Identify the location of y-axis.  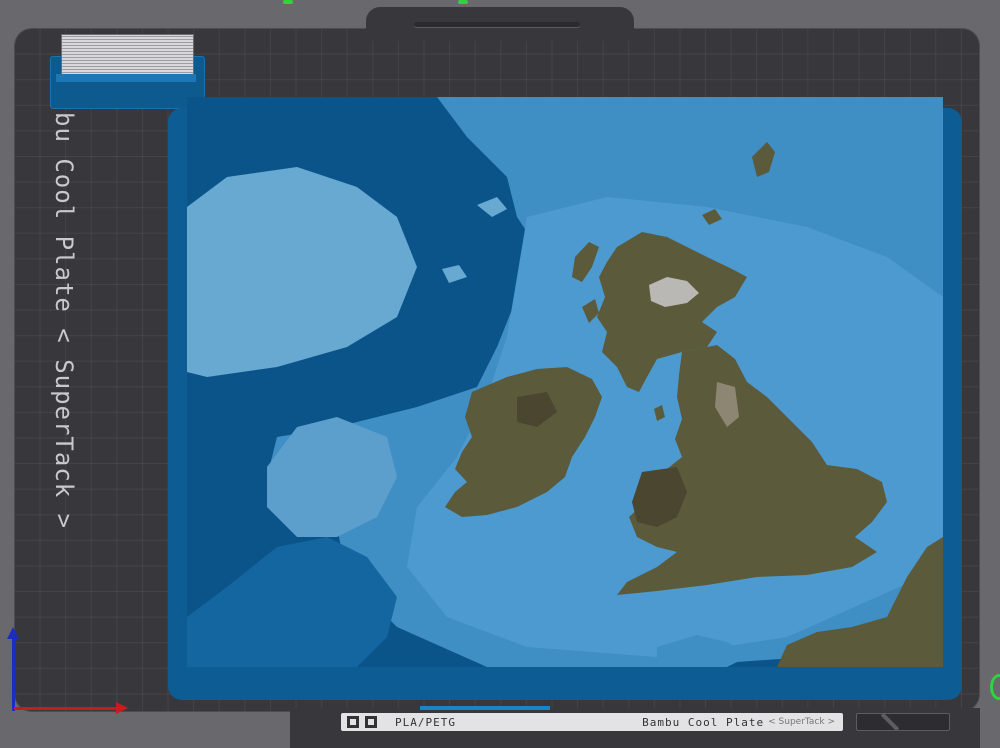
(13, 672).